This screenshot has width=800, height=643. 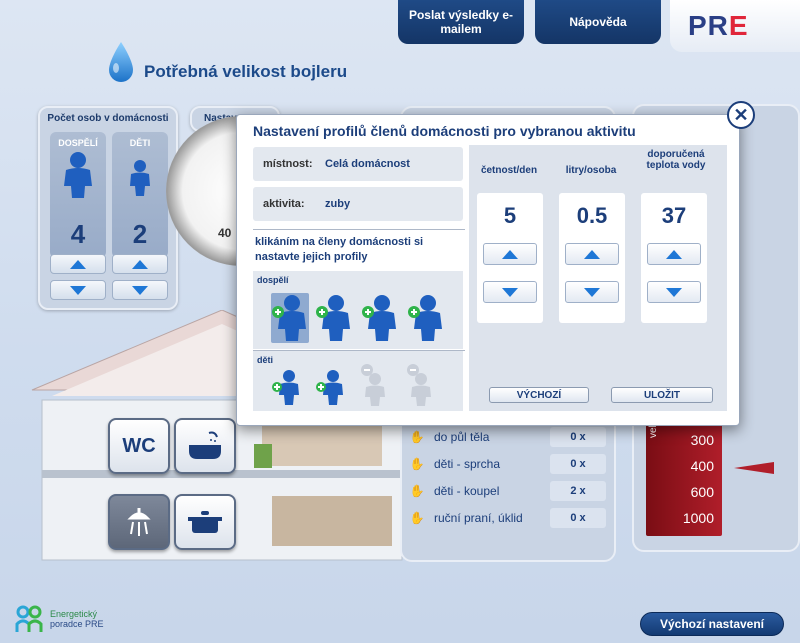 I want to click on household-panel: Počet osob v domácnosti DOSPĚLÍ 4 DĚTI 2, so click(x=108, y=208).